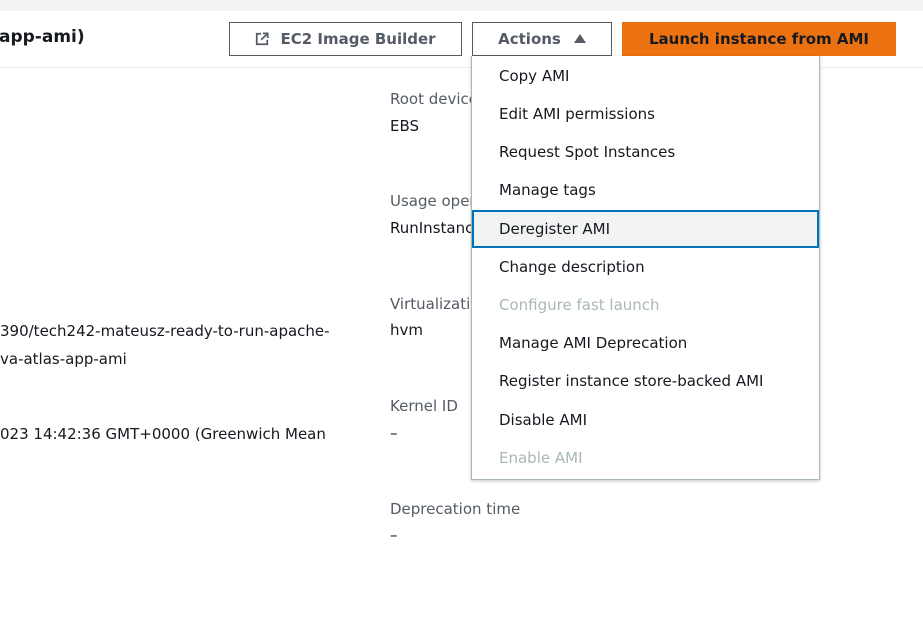 The image size is (923, 619). Describe the element at coordinates (645, 229) in the screenshot. I see `menu-item-deregister-ami: Deregister AMI` at that location.